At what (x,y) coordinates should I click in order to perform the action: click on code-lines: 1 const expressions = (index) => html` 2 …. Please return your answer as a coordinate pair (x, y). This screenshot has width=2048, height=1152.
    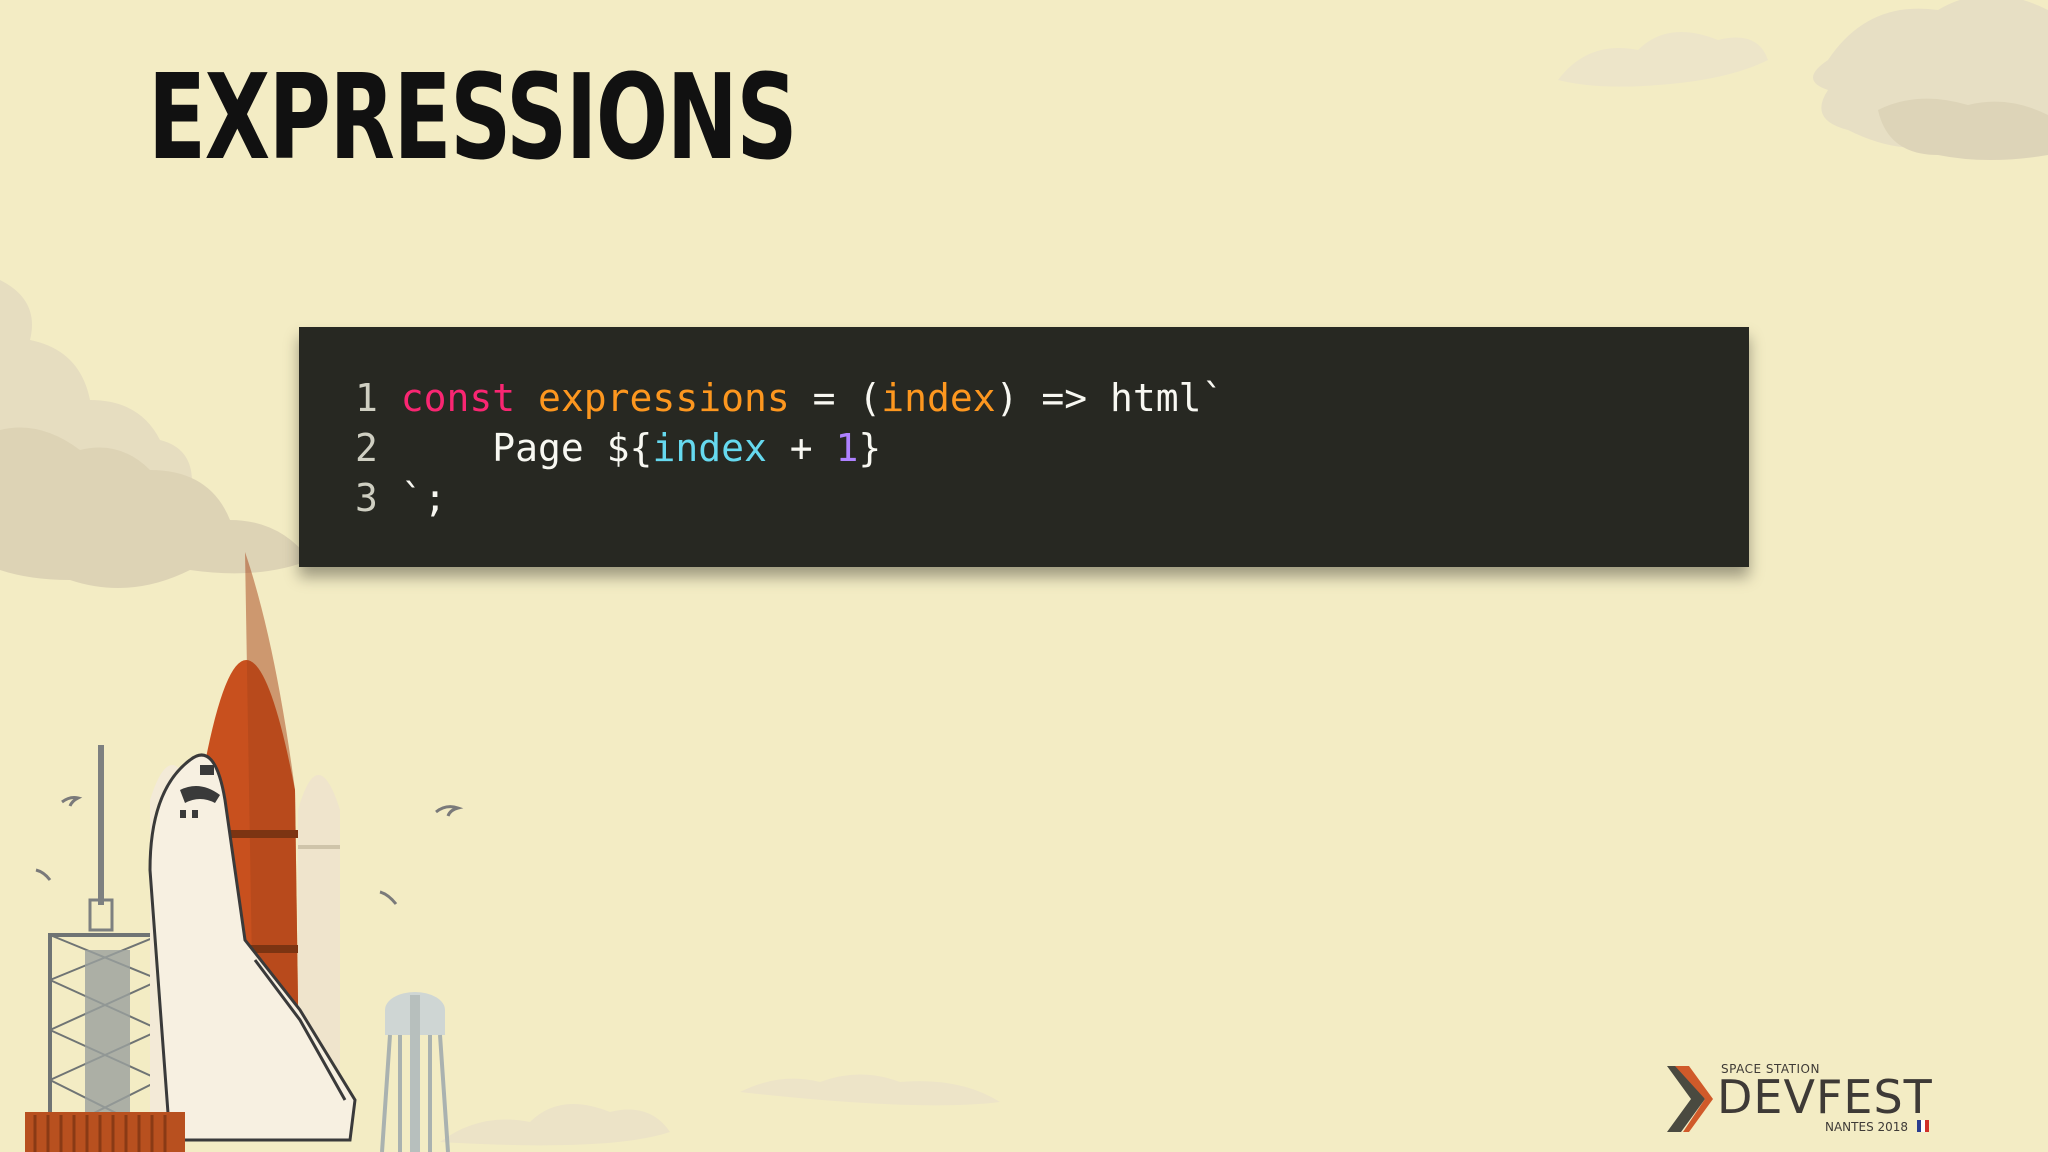
    Looking at the image, I should click on (789, 448).